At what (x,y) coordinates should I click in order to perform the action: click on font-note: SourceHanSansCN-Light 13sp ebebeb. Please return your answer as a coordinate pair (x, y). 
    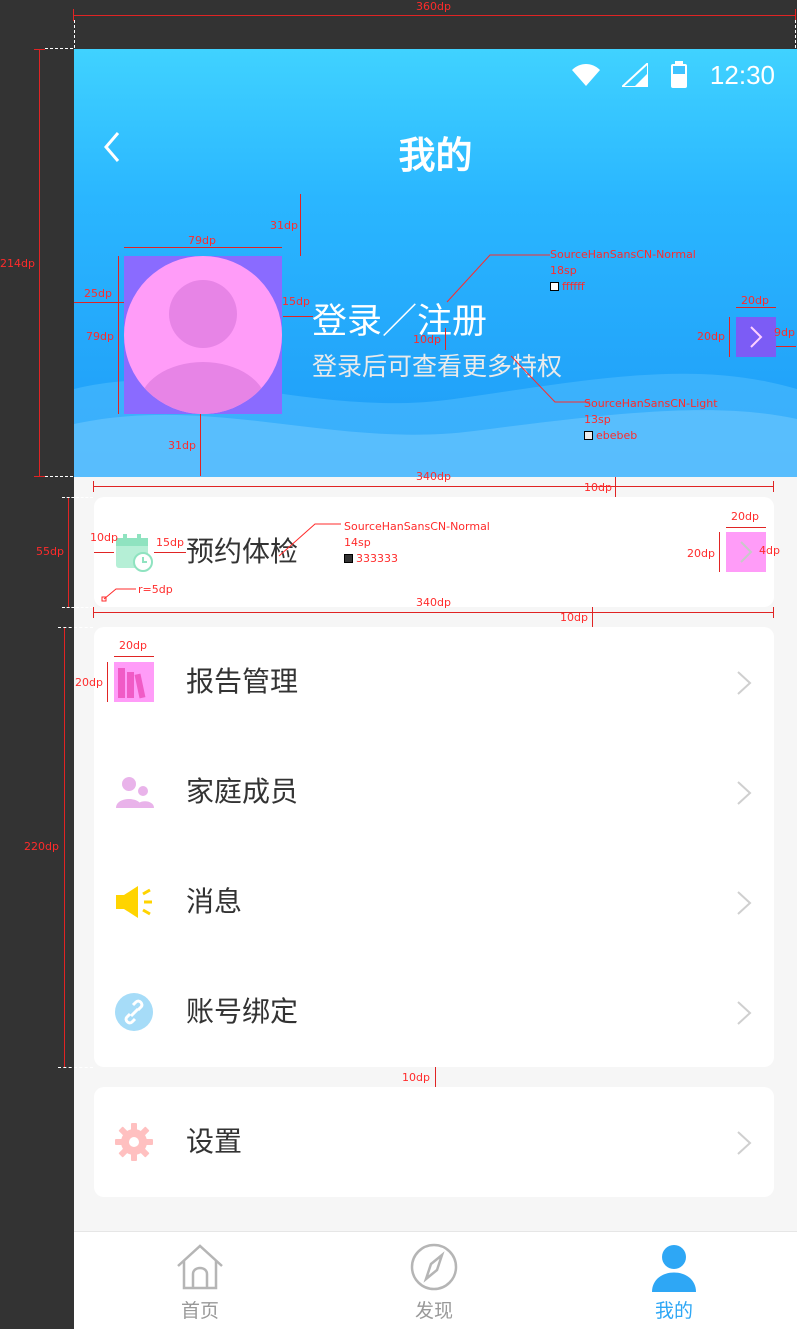
    Looking at the image, I should click on (651, 419).